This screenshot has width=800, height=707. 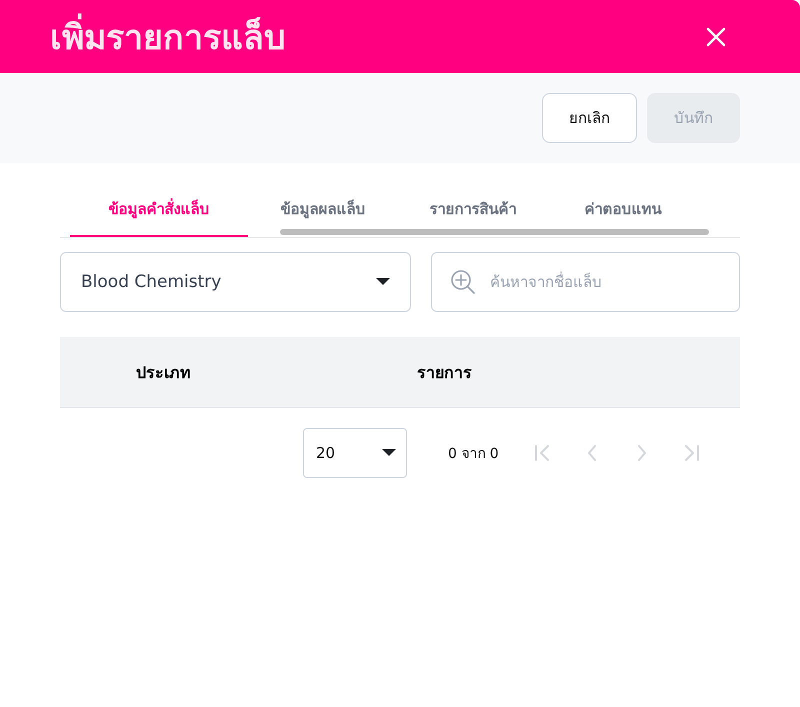 What do you see at coordinates (444, 373) in the screenshot?
I see `column-header: รายการ` at bounding box center [444, 373].